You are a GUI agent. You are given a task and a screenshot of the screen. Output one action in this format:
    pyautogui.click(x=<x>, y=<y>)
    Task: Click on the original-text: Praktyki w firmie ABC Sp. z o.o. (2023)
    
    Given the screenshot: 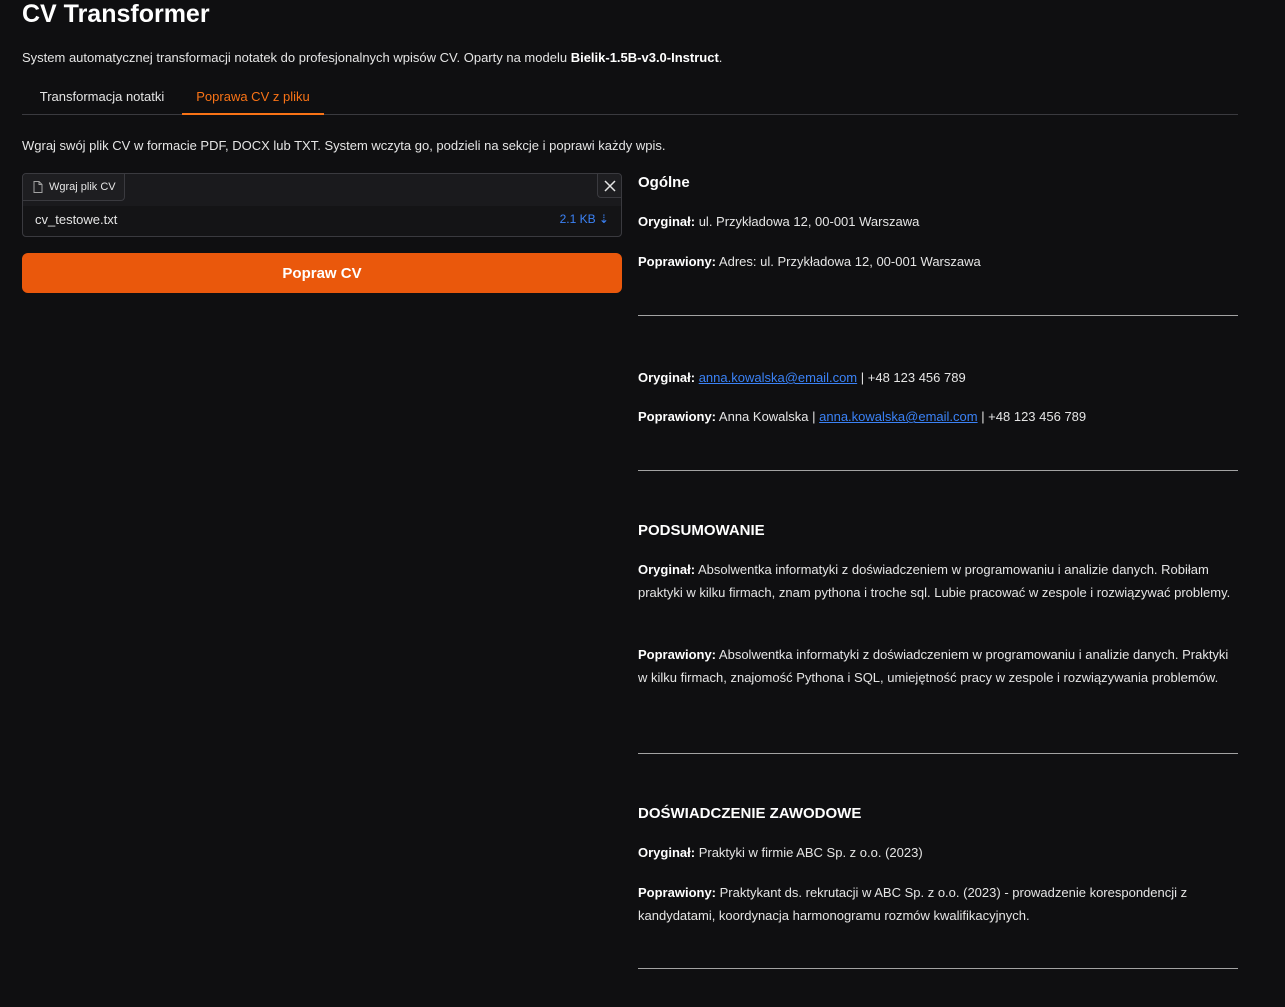 What is the action you would take?
    pyautogui.click(x=810, y=852)
    